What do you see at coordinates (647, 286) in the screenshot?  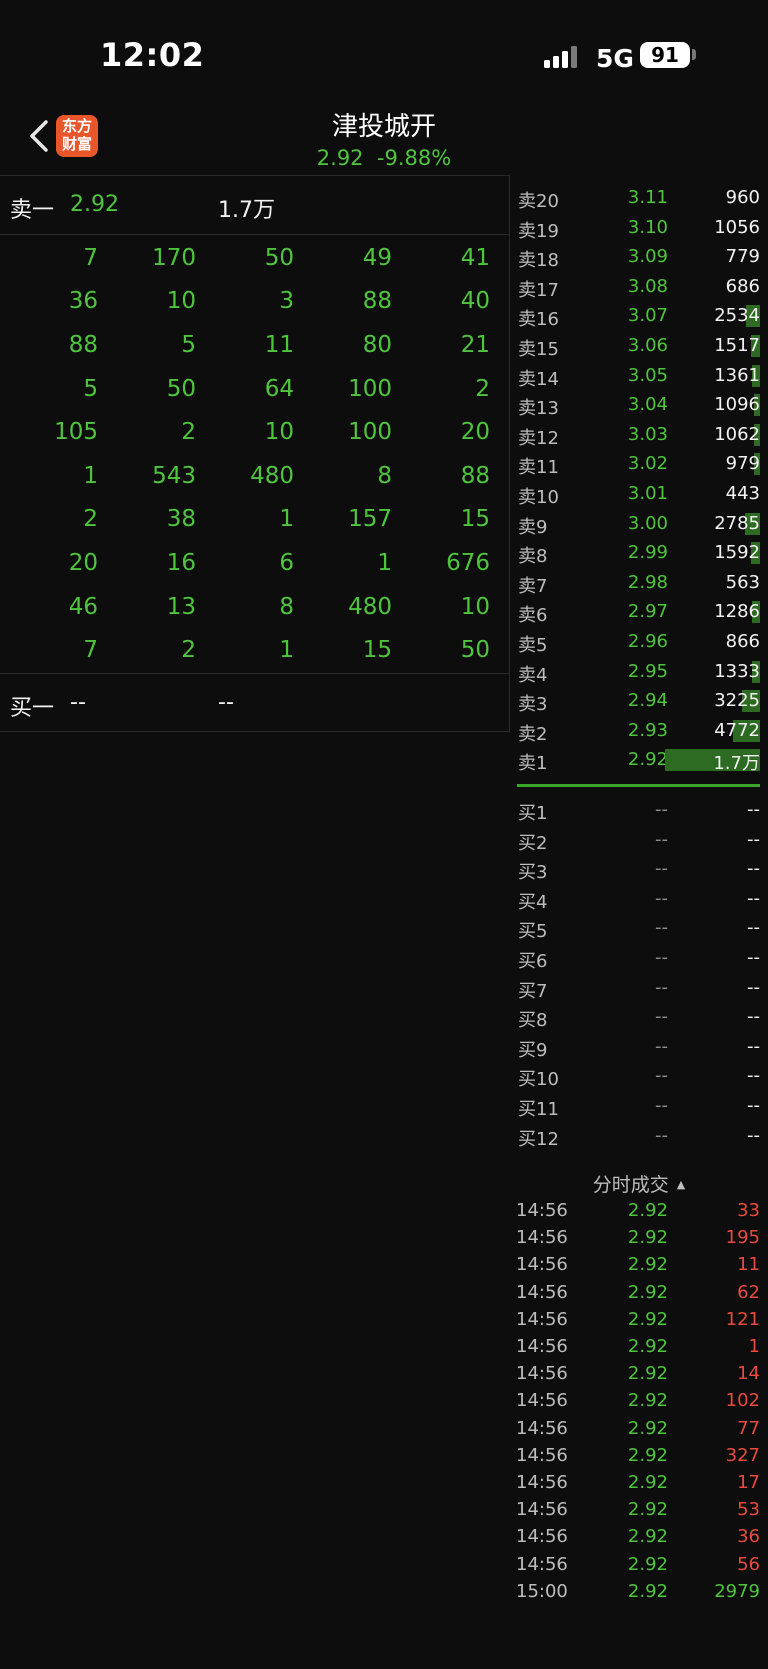 I see `ask-level-price: 3.08` at bounding box center [647, 286].